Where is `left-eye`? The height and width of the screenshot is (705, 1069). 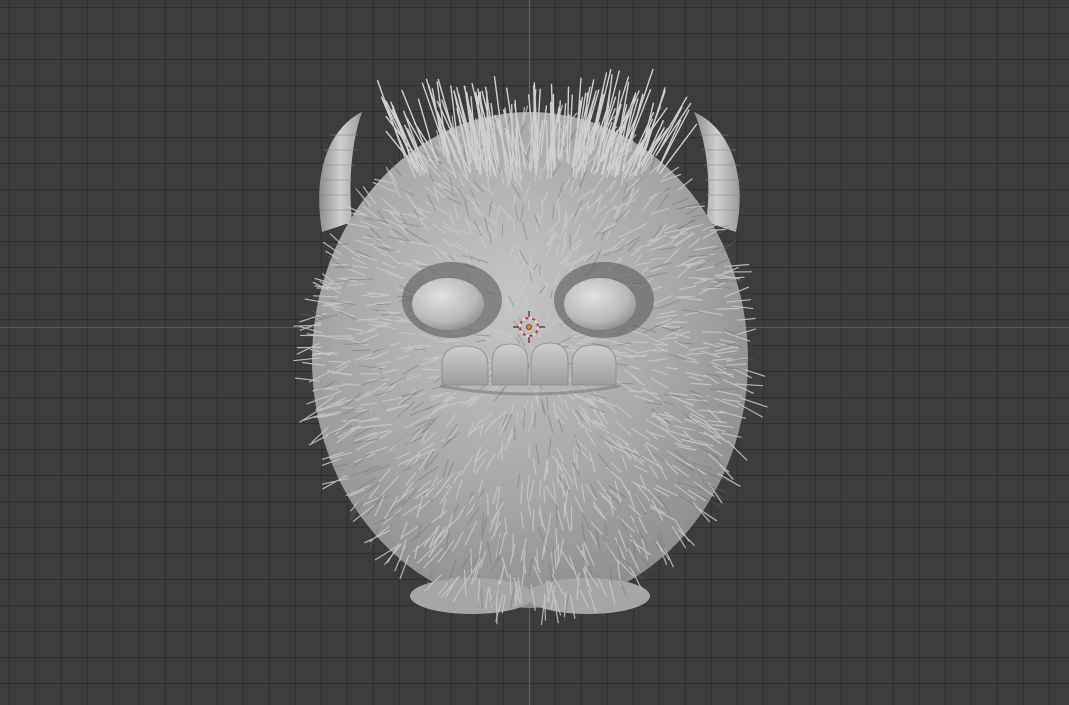
left-eye is located at coordinates (452, 300).